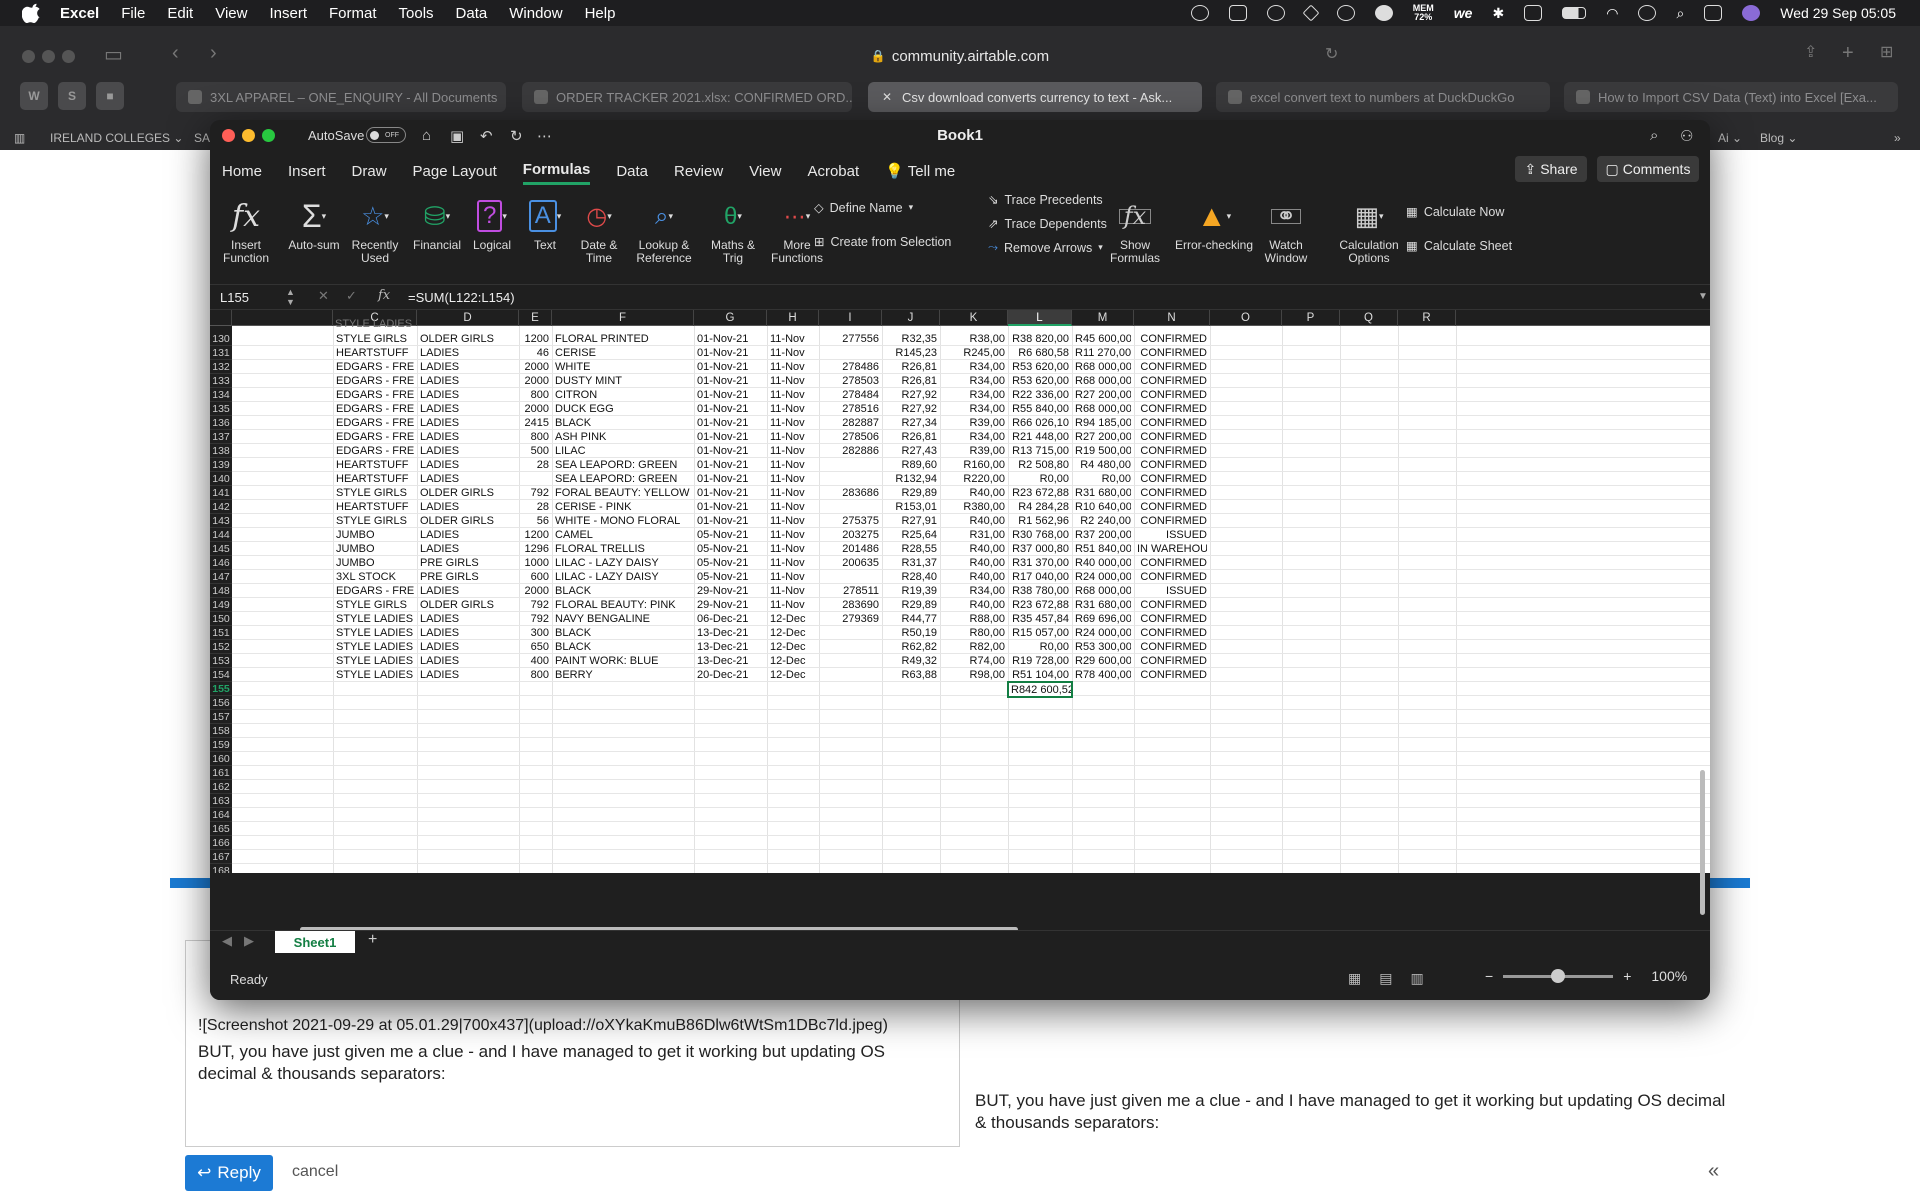  I want to click on column-header-q: Q, so click(1369, 318).